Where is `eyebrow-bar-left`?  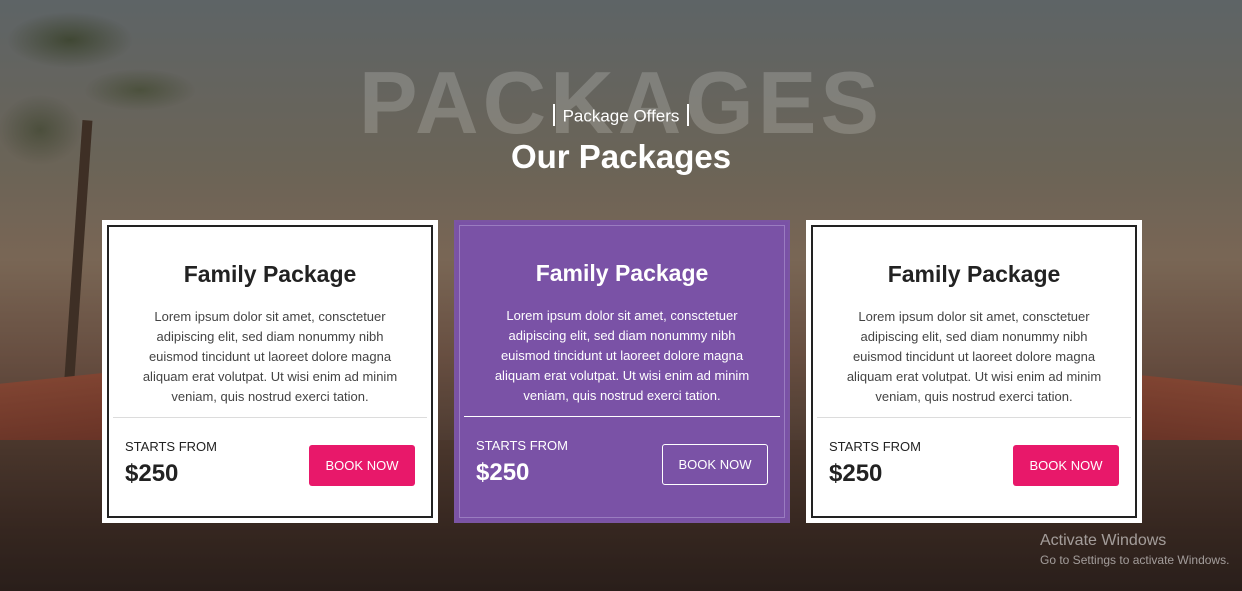
eyebrow-bar-left is located at coordinates (553, 115).